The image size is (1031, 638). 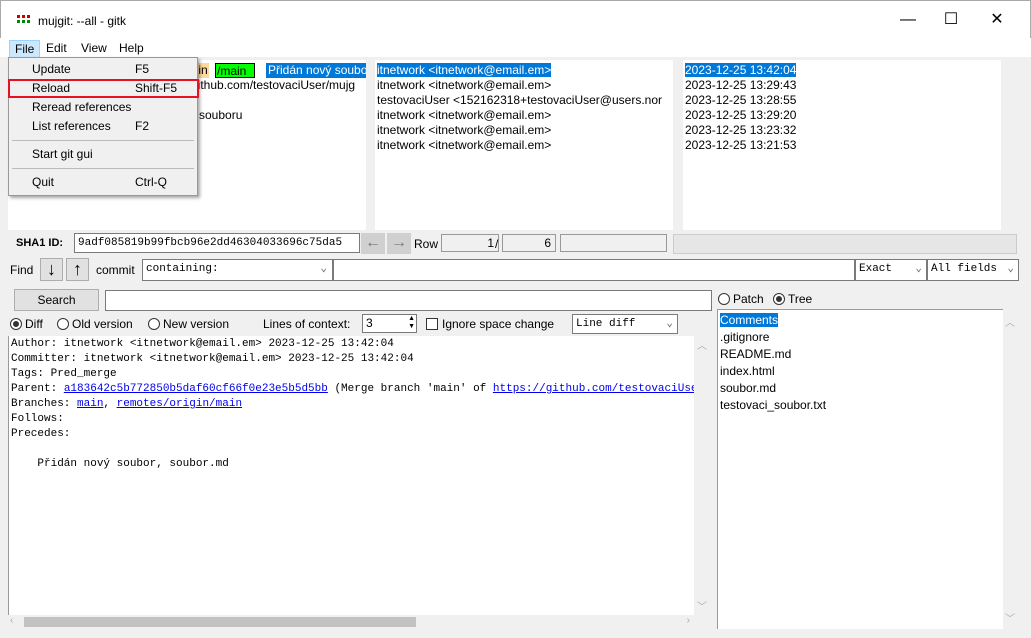 I want to click on branch-link-remote: remotes/origin/main, so click(x=179, y=404).